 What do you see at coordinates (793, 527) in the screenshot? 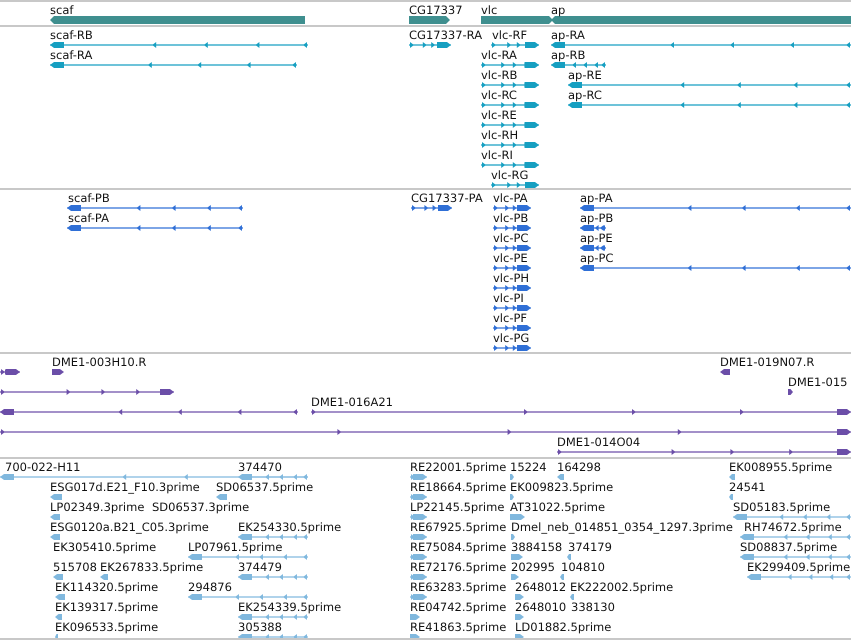
I see `feature-label: RH74672.5prime` at bounding box center [793, 527].